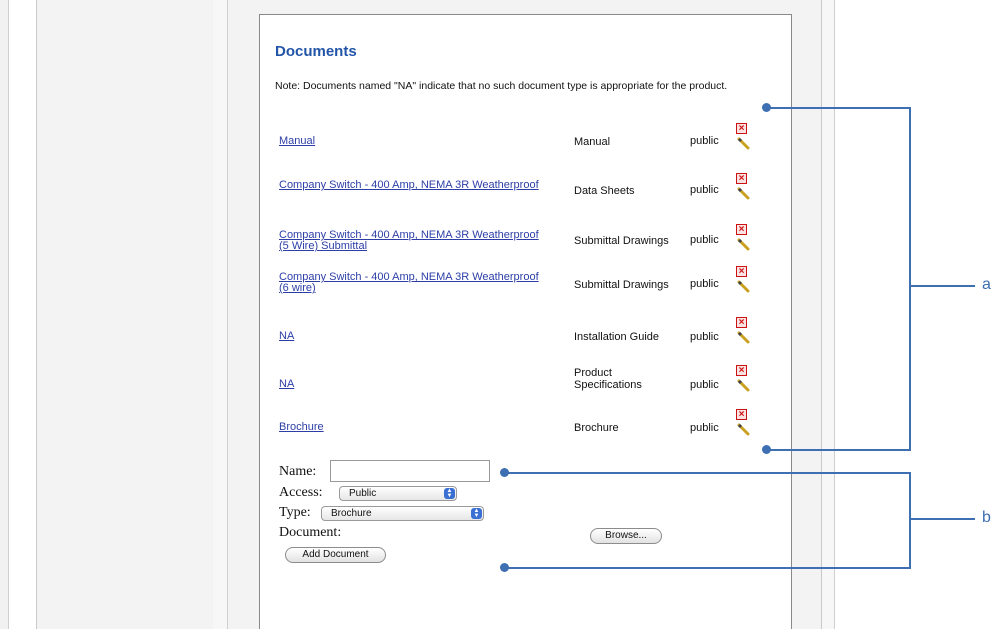 This screenshot has height=629, width=997. I want to click on access-label: Access:, so click(301, 492).